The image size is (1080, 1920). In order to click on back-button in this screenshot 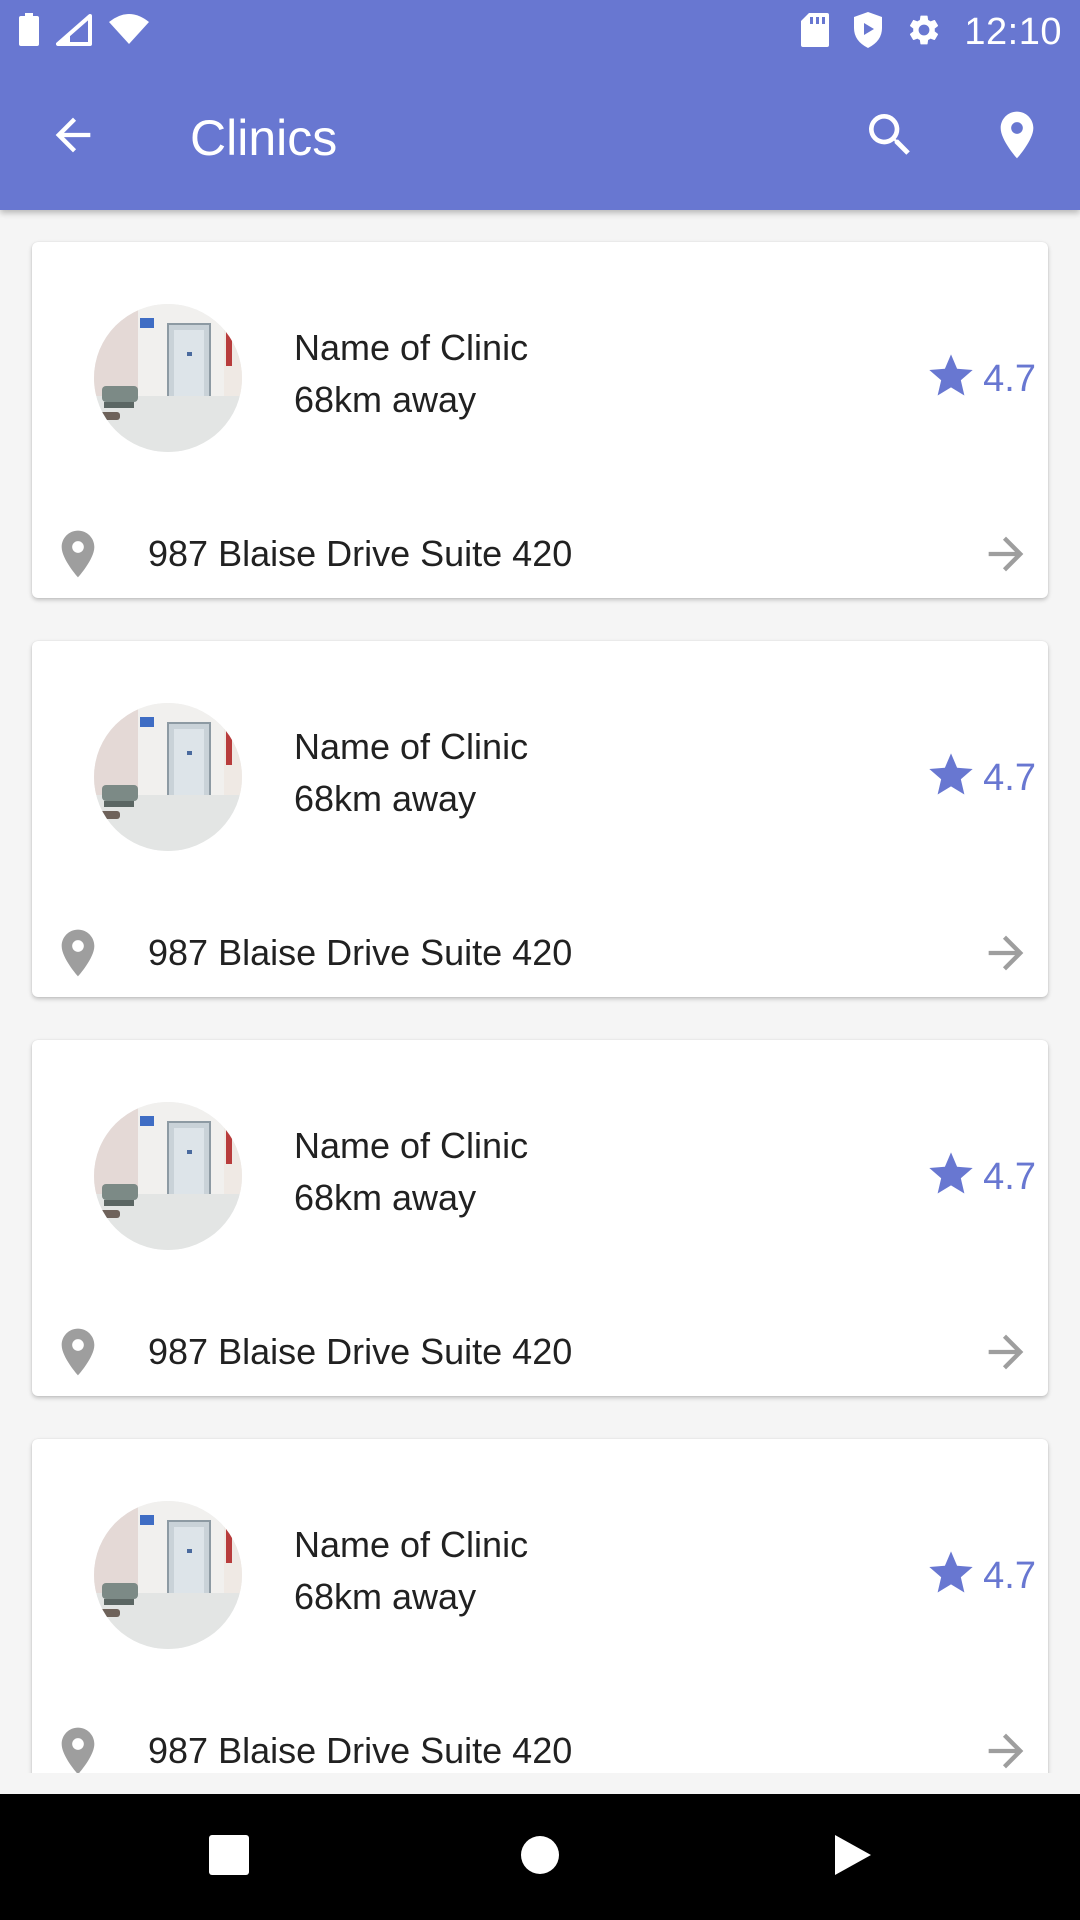, I will do `click(73, 137)`.